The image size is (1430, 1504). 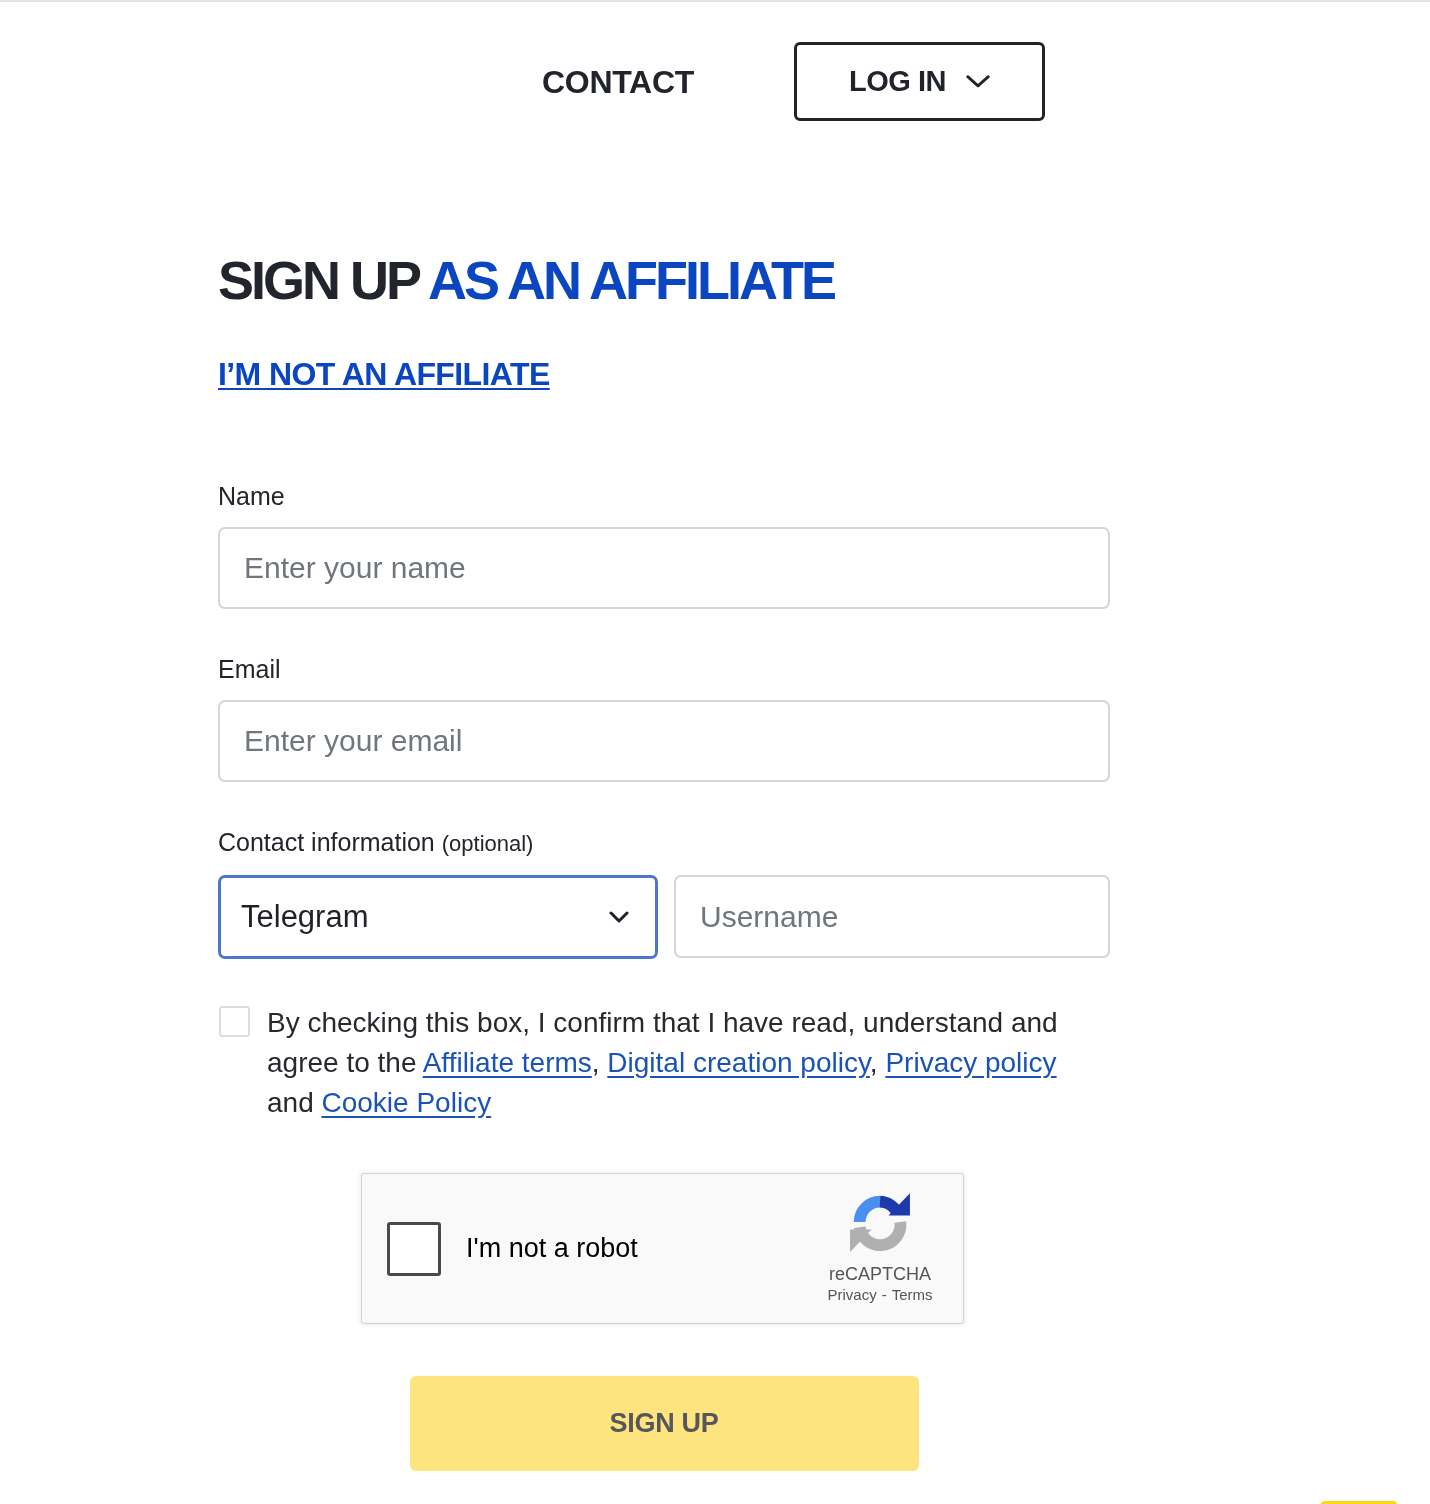 What do you see at coordinates (406, 1102) in the screenshot?
I see `policy-link: Cookie Policy` at bounding box center [406, 1102].